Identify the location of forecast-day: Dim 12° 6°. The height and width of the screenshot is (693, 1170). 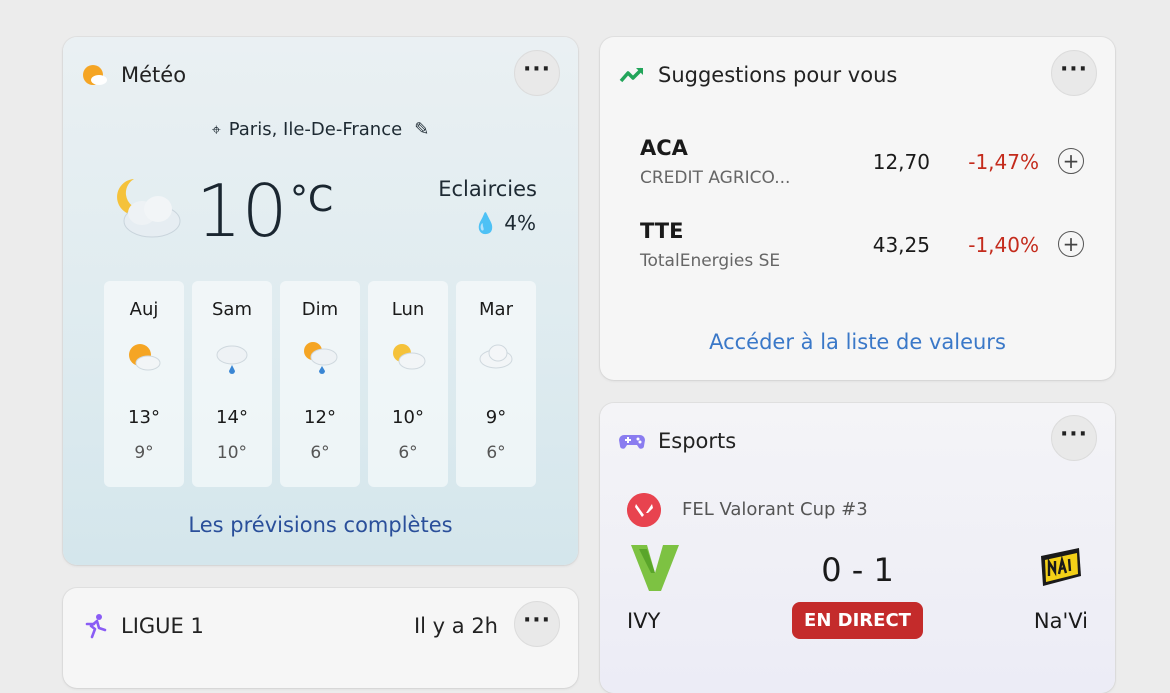
(320, 384).